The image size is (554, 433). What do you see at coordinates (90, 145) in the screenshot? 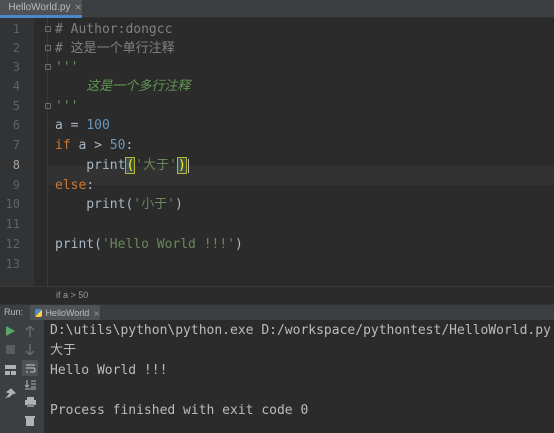
I see `code-token: a >` at bounding box center [90, 145].